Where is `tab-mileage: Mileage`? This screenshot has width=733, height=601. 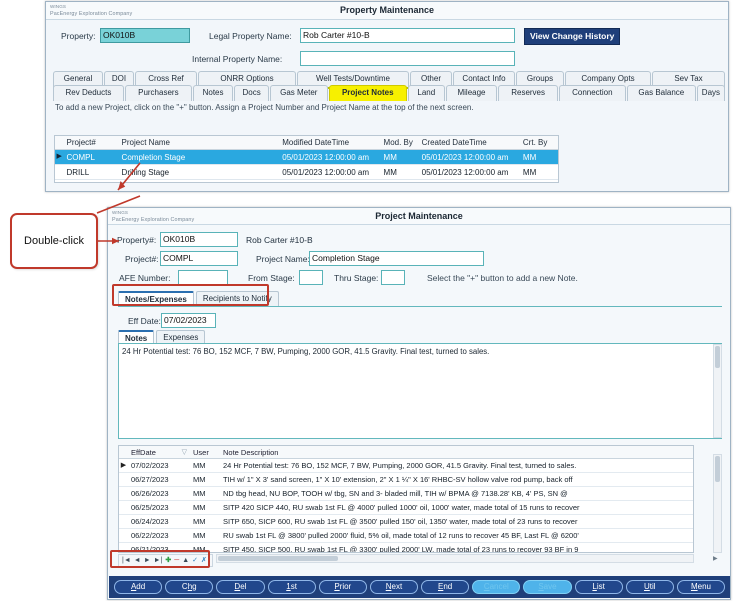 tab-mileage: Mileage is located at coordinates (471, 93).